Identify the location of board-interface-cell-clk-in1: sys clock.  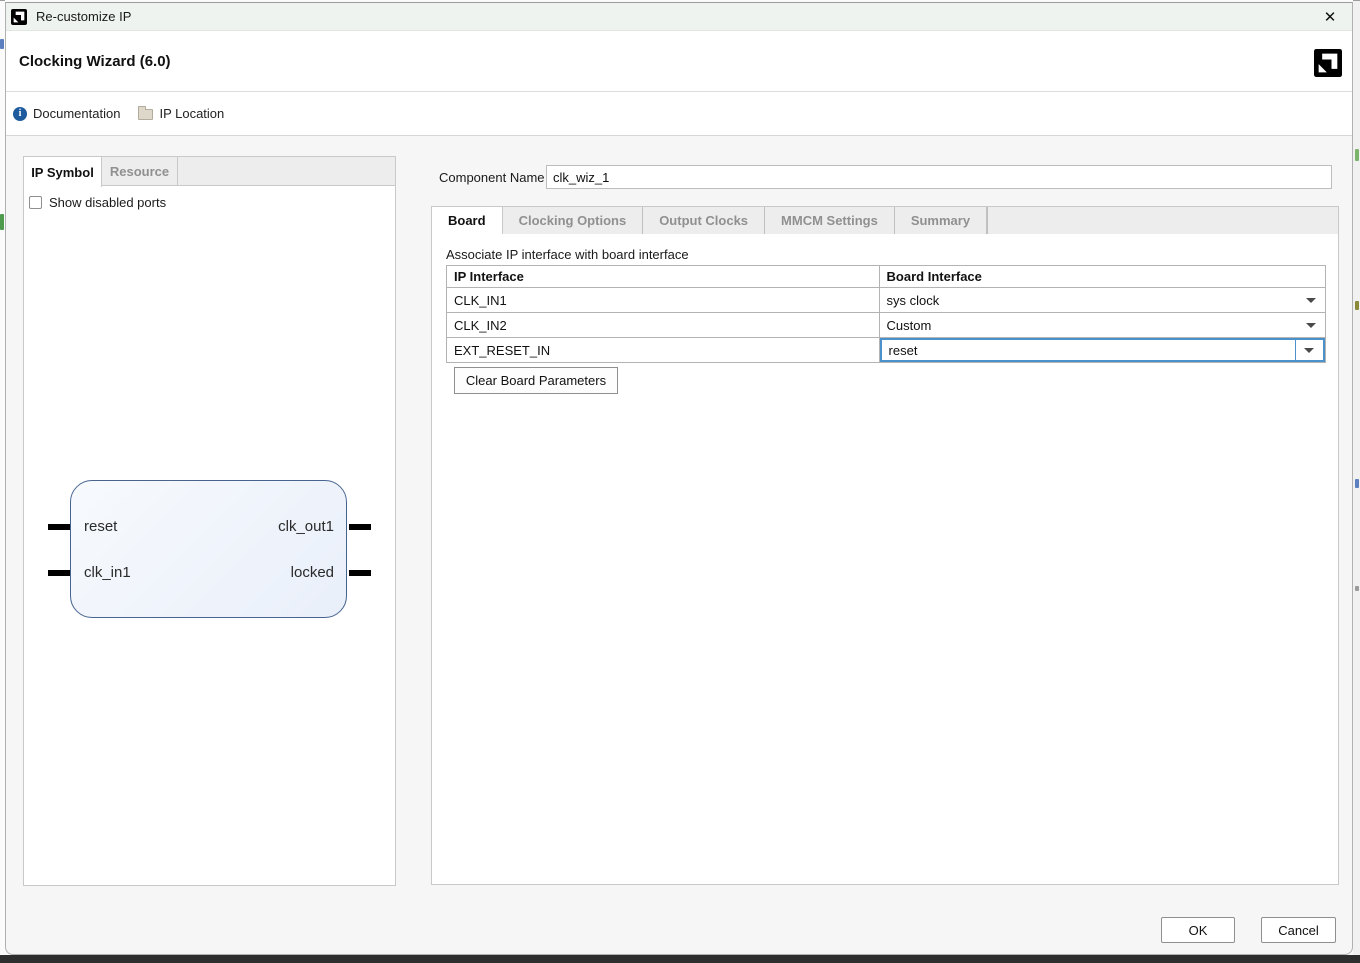
(1102, 300).